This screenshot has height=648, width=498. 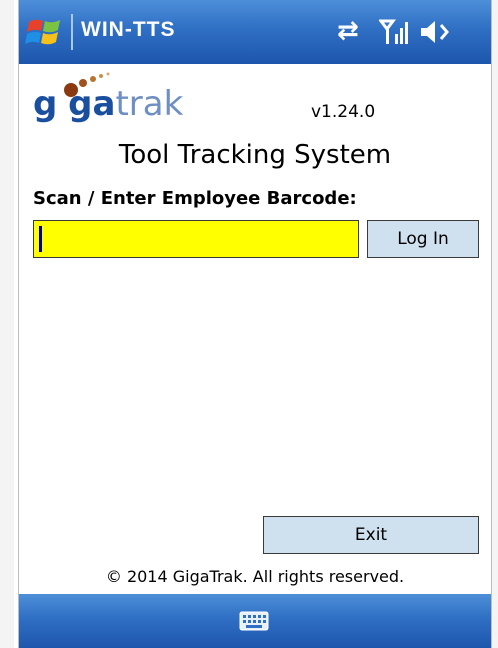 I want to click on title-separator, so click(x=72, y=32).